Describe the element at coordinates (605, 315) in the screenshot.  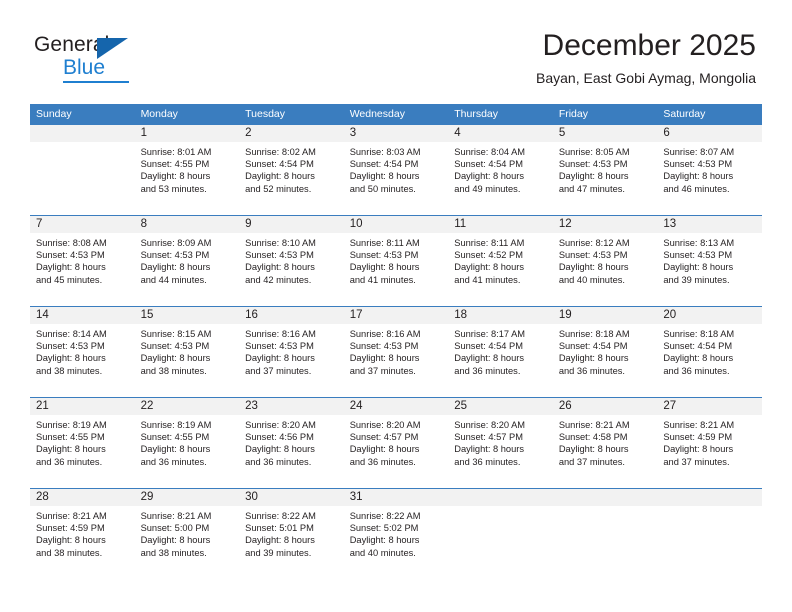
I see `day-number: 19` at that location.